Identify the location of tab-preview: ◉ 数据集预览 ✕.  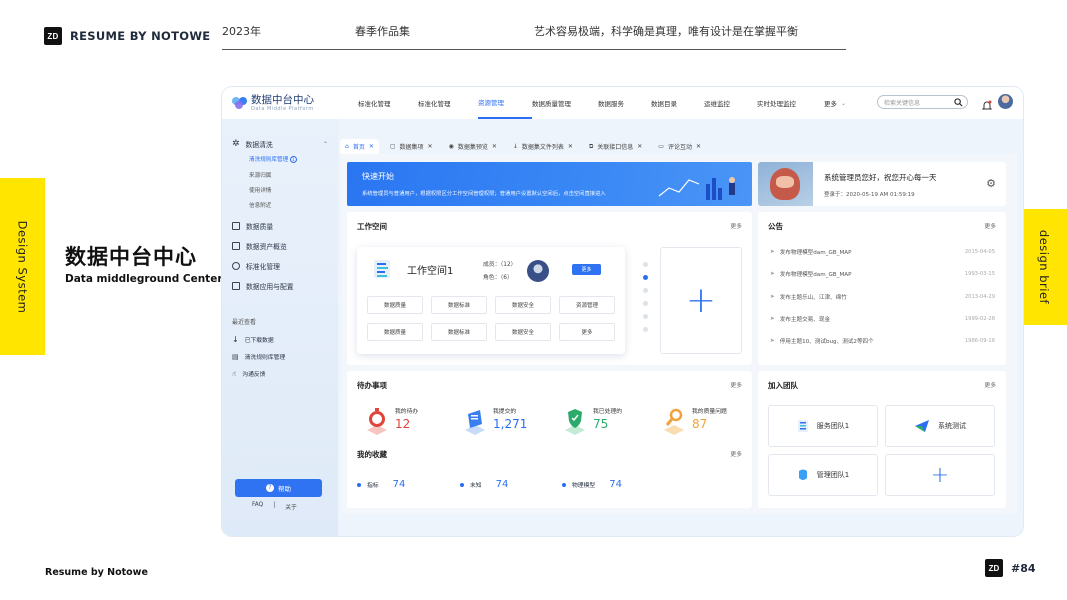
(473, 146).